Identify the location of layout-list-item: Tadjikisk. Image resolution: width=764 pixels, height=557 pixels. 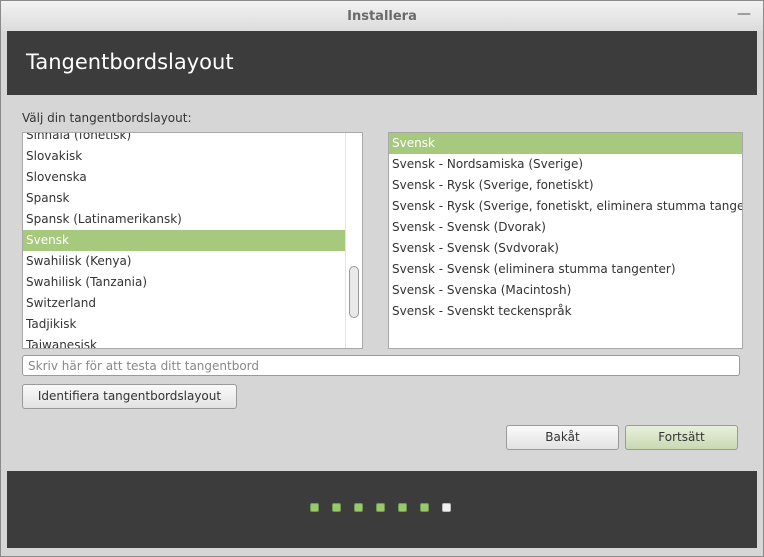
(192, 324).